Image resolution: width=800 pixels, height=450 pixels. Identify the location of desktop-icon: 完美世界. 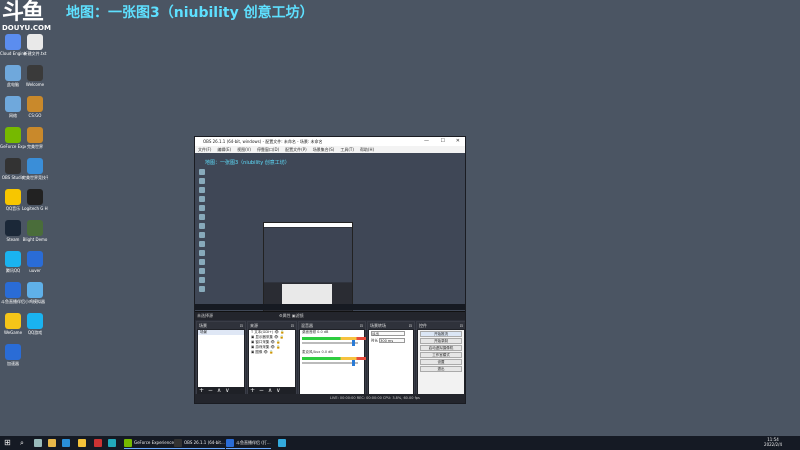
(35, 138).